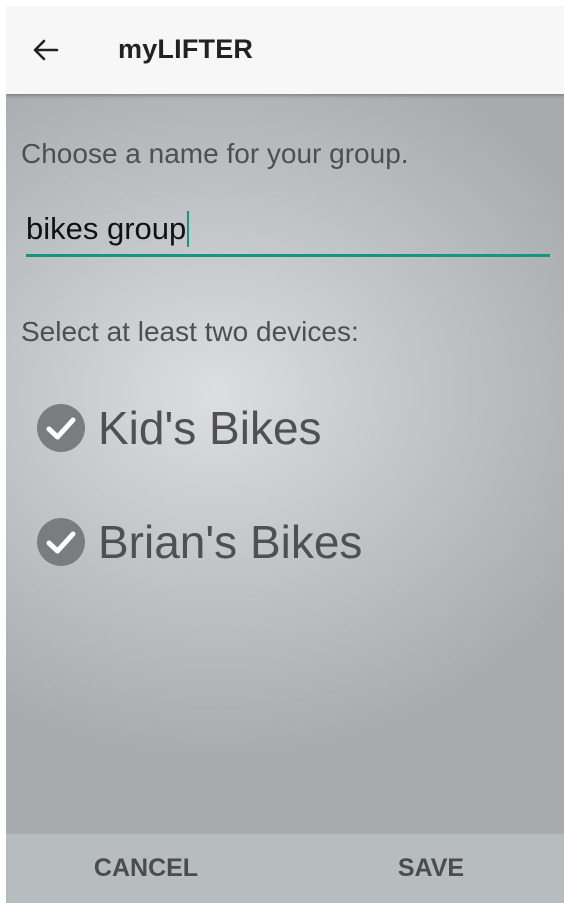 The image size is (564, 903). I want to click on text-cursor, so click(188, 229).